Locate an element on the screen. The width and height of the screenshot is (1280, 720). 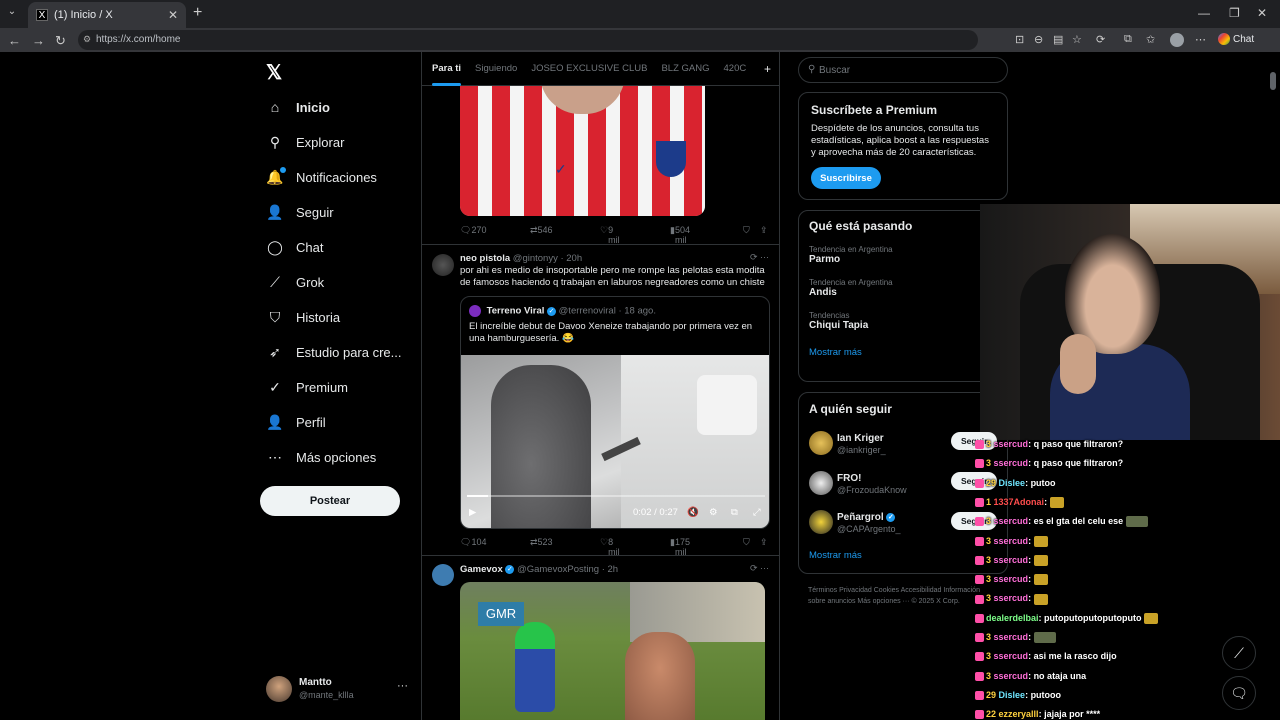
nav-item-más-opciones: ⋯ Más opciones is located at coordinates (321, 457).